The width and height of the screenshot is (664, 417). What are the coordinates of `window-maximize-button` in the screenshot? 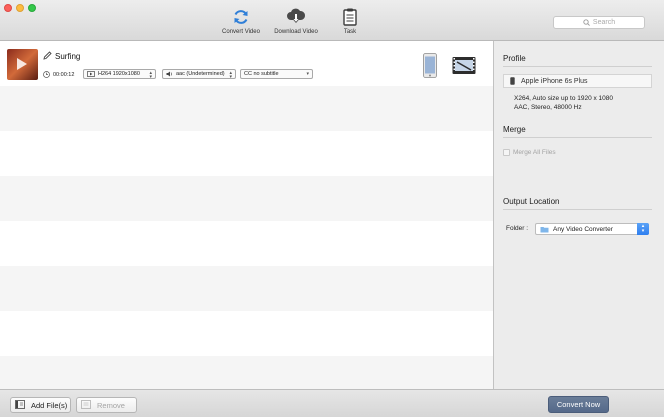 It's located at (32, 8).